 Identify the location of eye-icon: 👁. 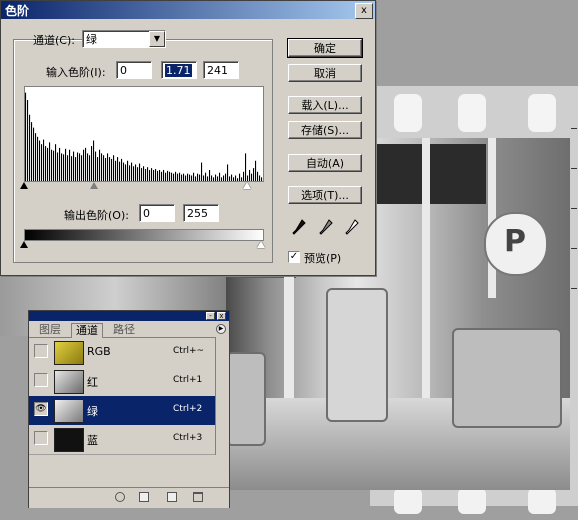
(41, 409).